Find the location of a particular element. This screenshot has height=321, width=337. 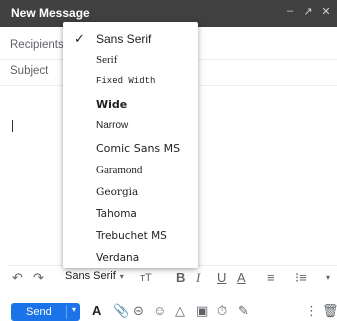

italic-icon: I is located at coordinates (198, 278).